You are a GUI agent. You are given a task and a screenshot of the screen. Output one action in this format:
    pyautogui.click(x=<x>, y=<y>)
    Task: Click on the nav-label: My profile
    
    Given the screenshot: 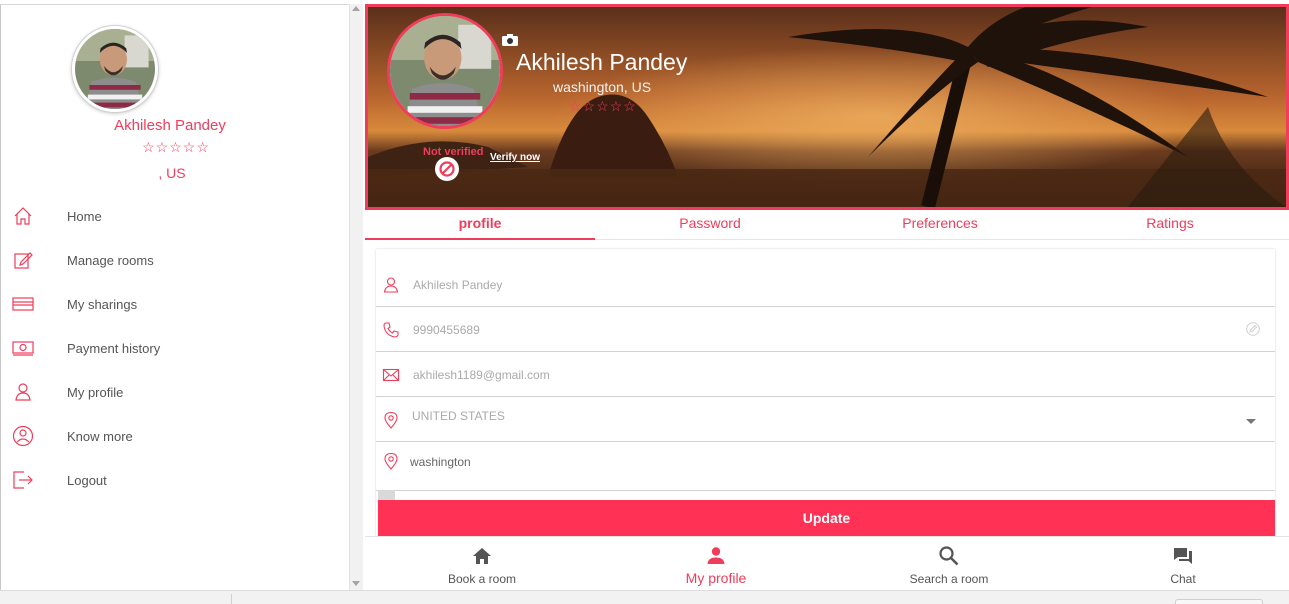 What is the action you would take?
    pyautogui.click(x=716, y=578)
    